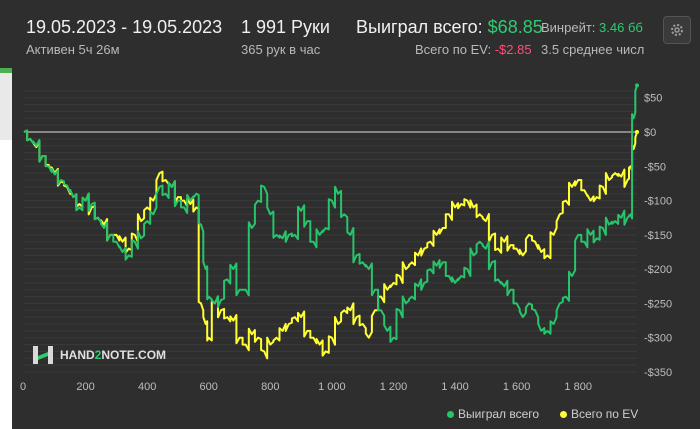  Describe the element at coordinates (270, 387) in the screenshot. I see `x-tick-label: 800` at that location.